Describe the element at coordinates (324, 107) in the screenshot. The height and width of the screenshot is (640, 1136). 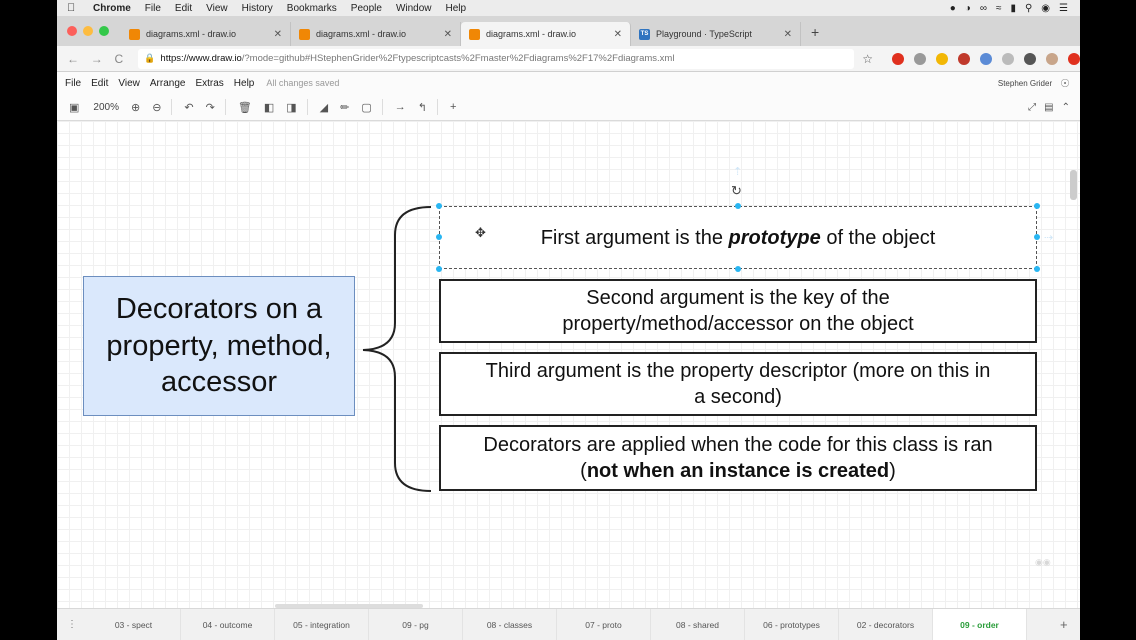
I see `fill-color-icon: ◢` at that location.